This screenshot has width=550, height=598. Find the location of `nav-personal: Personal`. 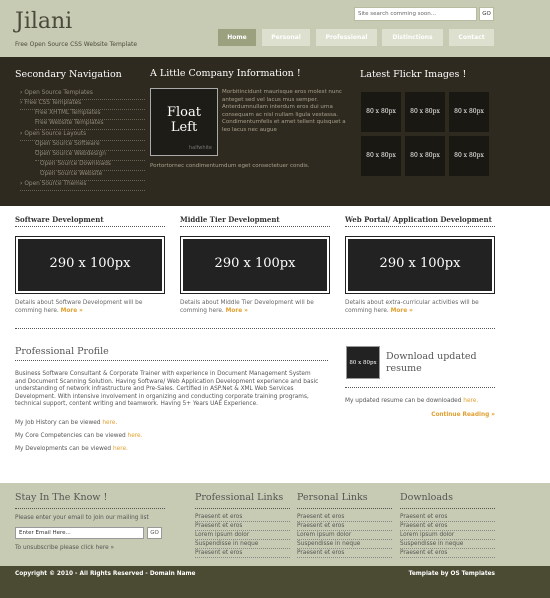

nav-personal: Personal is located at coordinates (286, 37).